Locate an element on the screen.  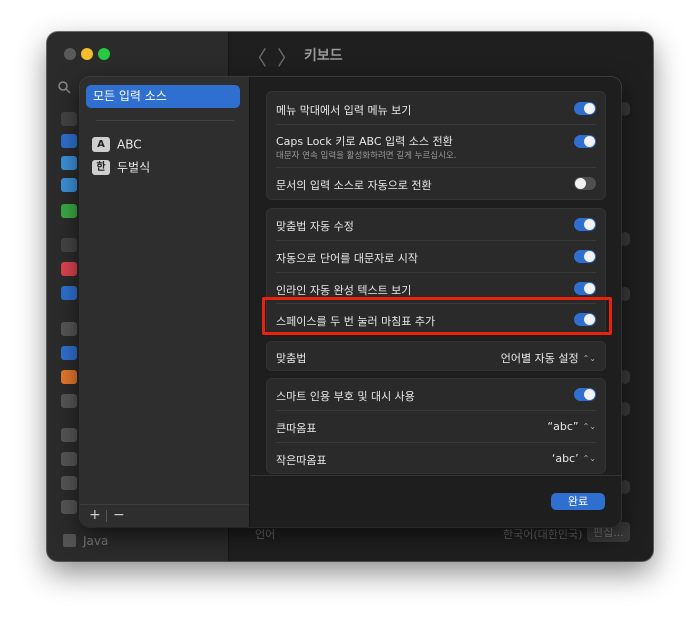
source-label: ABC is located at coordinates (129, 144).